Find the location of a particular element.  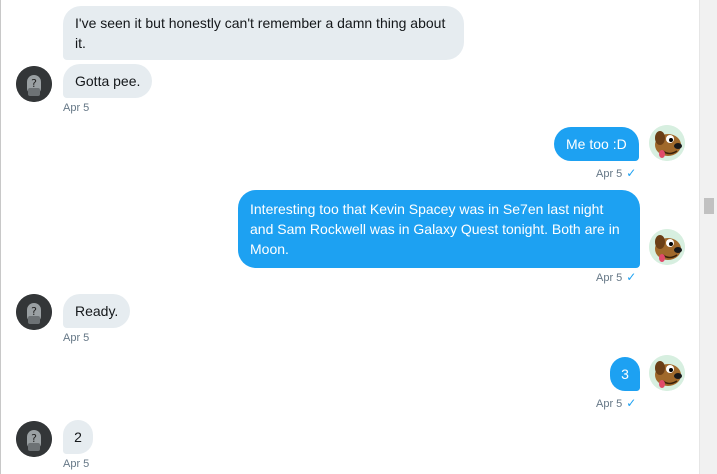

received-message: Gotta pee. is located at coordinates (108, 81).